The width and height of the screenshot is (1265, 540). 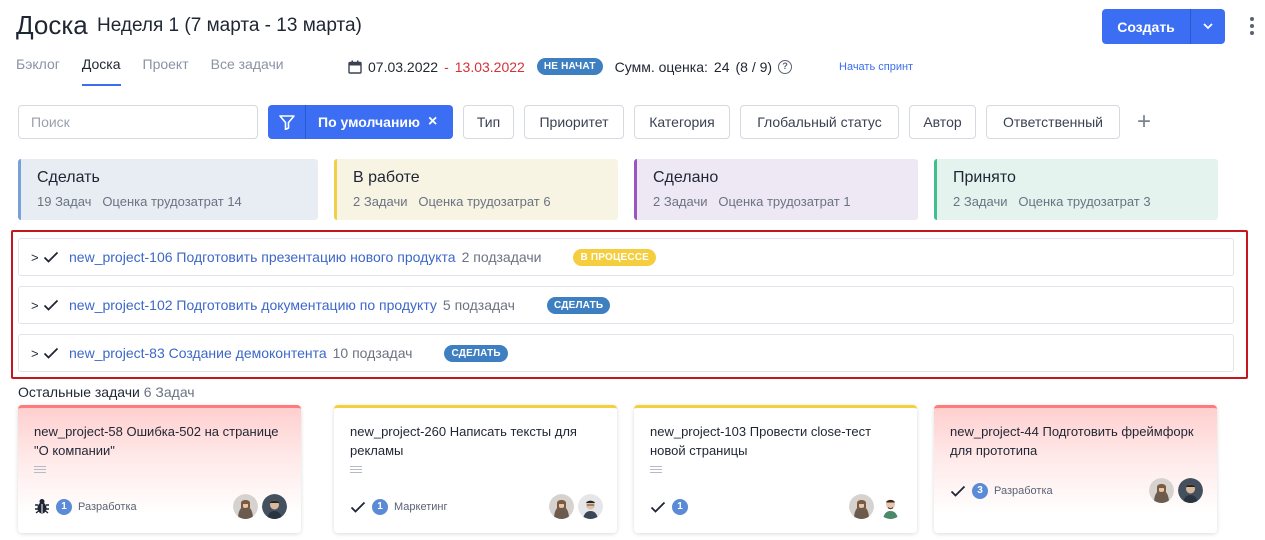 I want to click on column-title: В работе, so click(x=386, y=177).